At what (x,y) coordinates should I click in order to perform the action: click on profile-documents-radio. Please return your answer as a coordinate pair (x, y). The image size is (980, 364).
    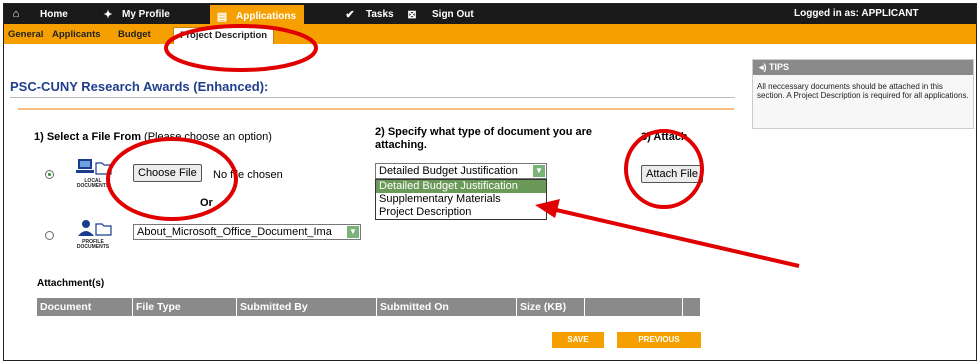
    Looking at the image, I should click on (49, 235).